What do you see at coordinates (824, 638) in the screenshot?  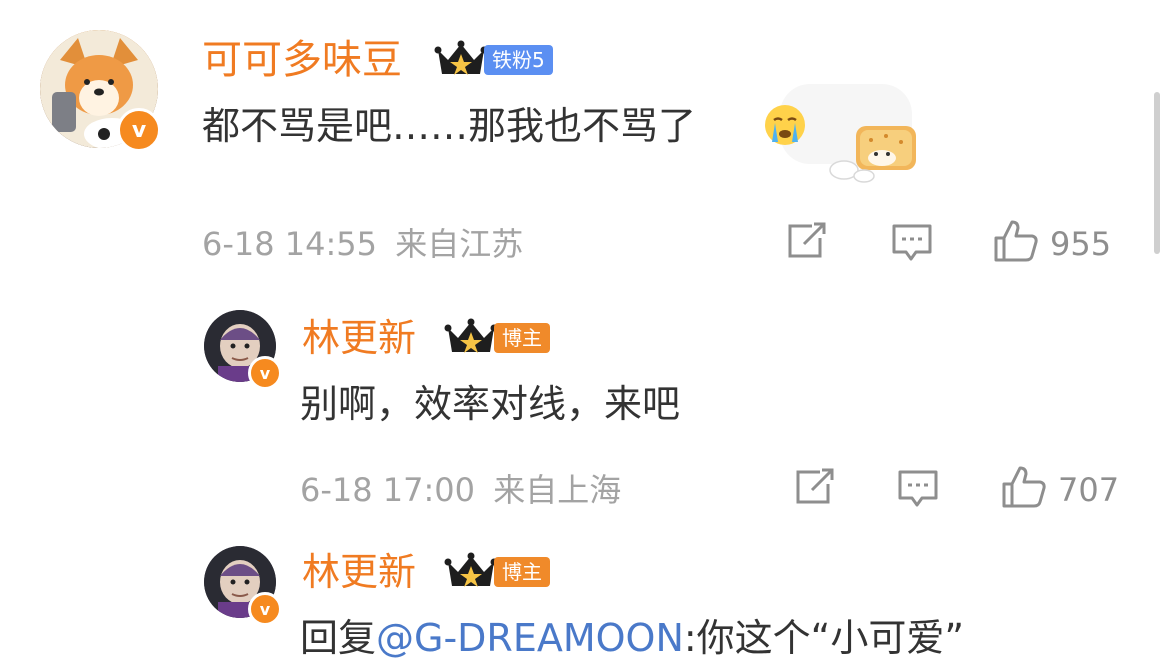 I see `comment-text-body: :你这个“小可爱”` at bounding box center [824, 638].